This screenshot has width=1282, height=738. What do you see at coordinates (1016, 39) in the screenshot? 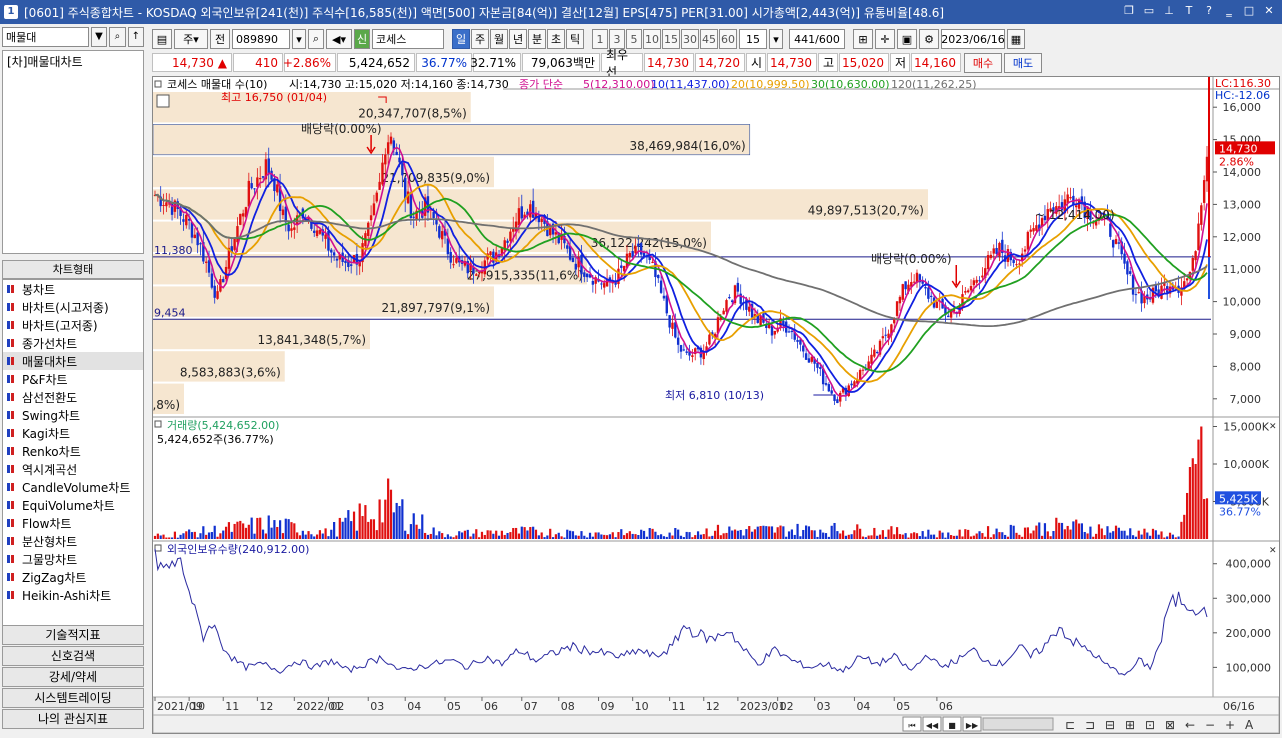
I see `calendar-icon: ▦` at bounding box center [1016, 39].